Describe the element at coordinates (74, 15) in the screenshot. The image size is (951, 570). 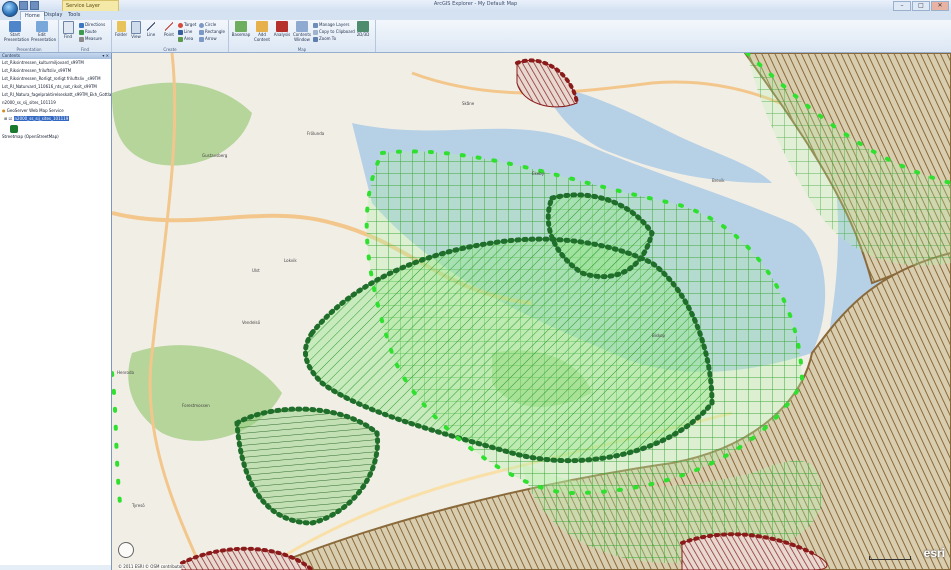
I see `tab-tools: Tools` at that location.